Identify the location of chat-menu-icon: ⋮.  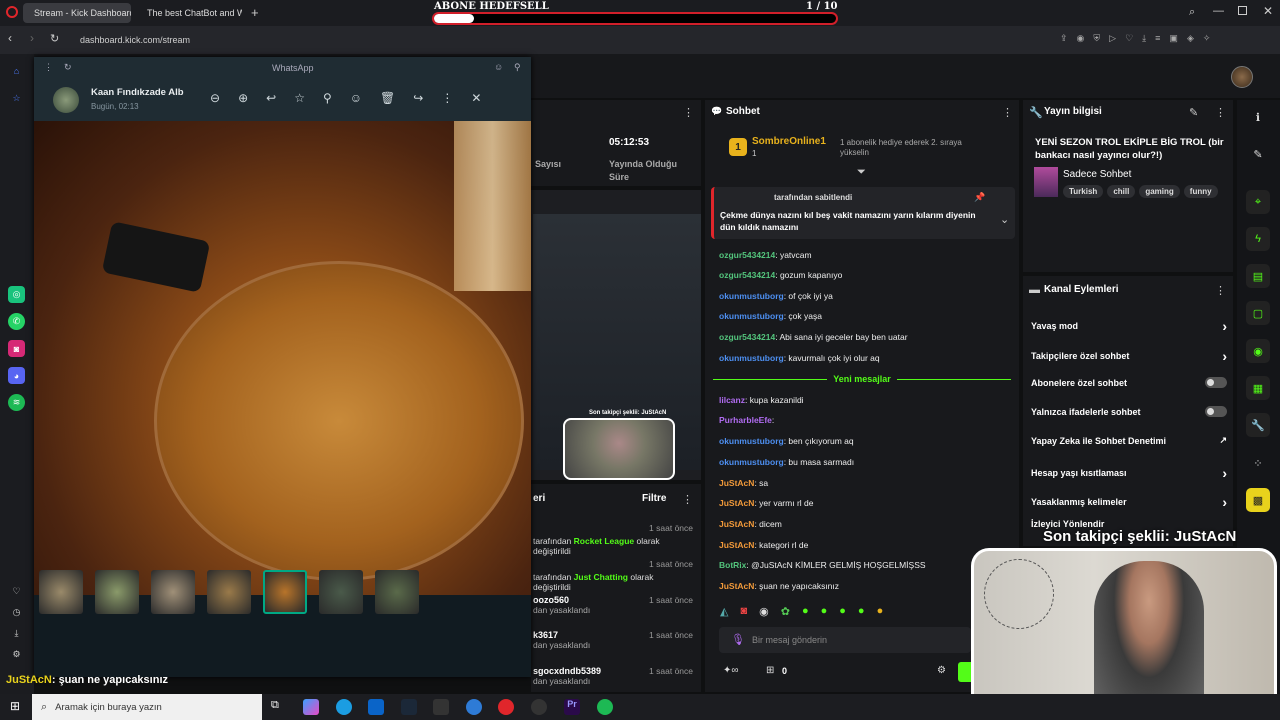
(1007, 112).